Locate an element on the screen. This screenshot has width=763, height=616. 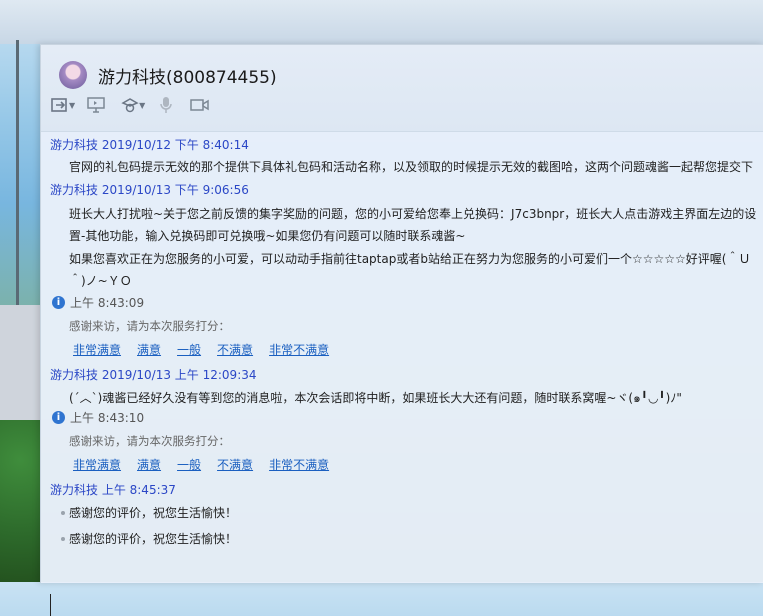
remote-assist-dropdown-icon: ▼ is located at coordinates (142, 105).